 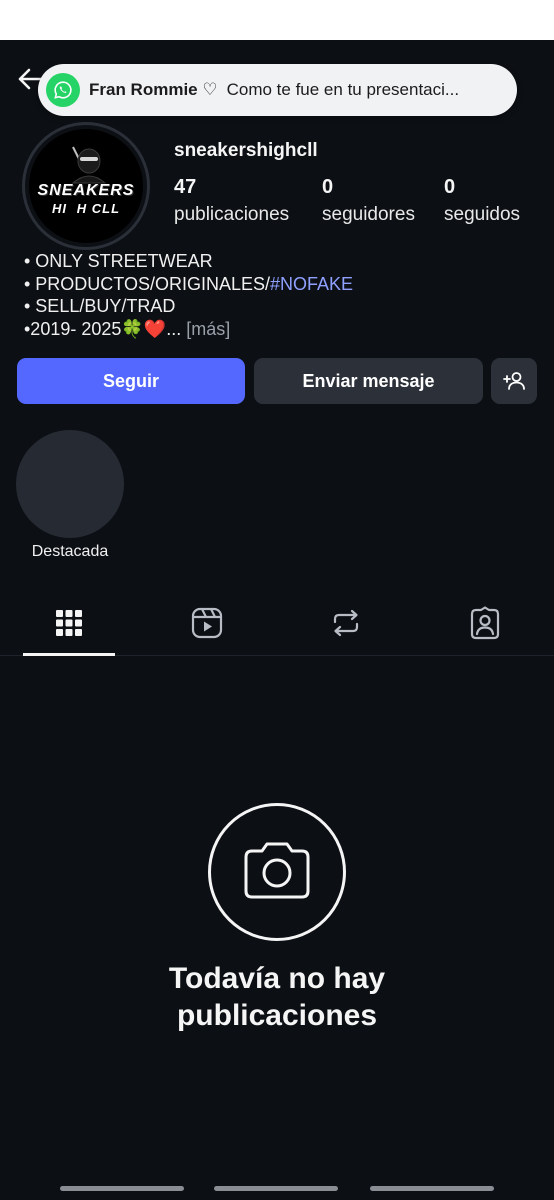 I want to click on notification-sender: Fran Rommie ♡, so click(x=153, y=89).